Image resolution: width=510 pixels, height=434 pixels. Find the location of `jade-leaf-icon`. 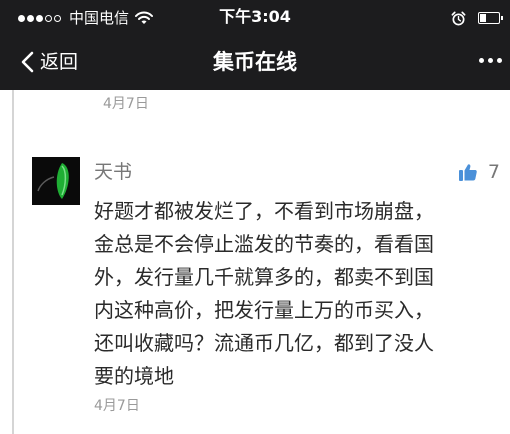

jade-leaf-icon is located at coordinates (56, 181).